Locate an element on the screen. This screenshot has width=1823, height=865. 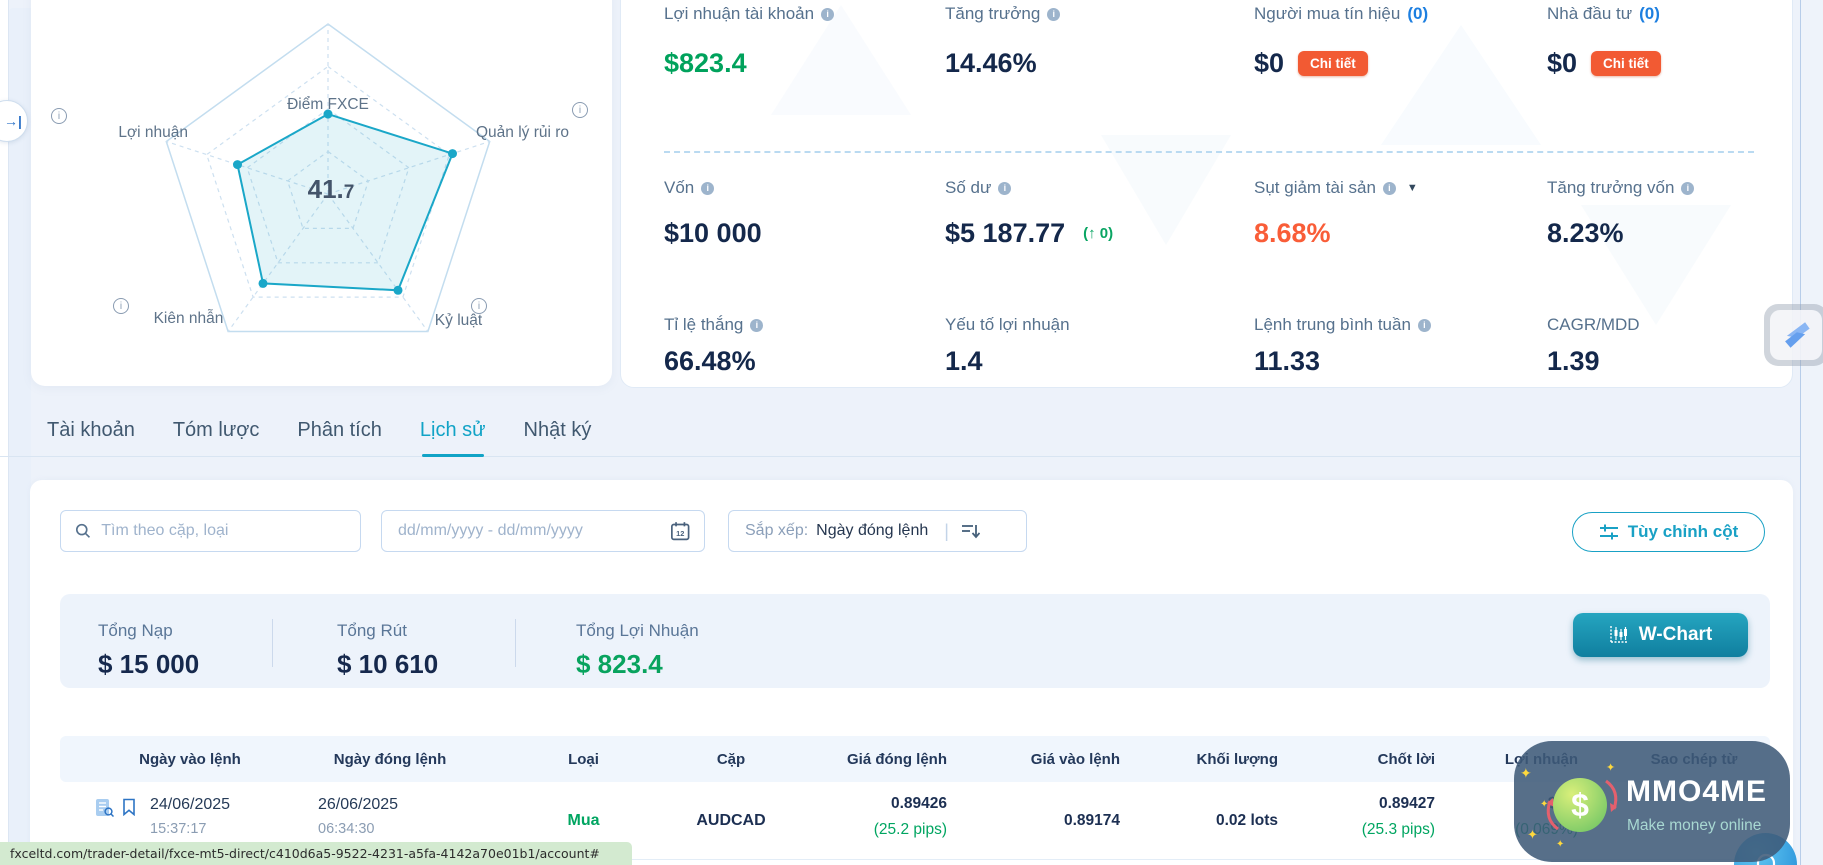
stat-value: 14.46% is located at coordinates (991, 63).